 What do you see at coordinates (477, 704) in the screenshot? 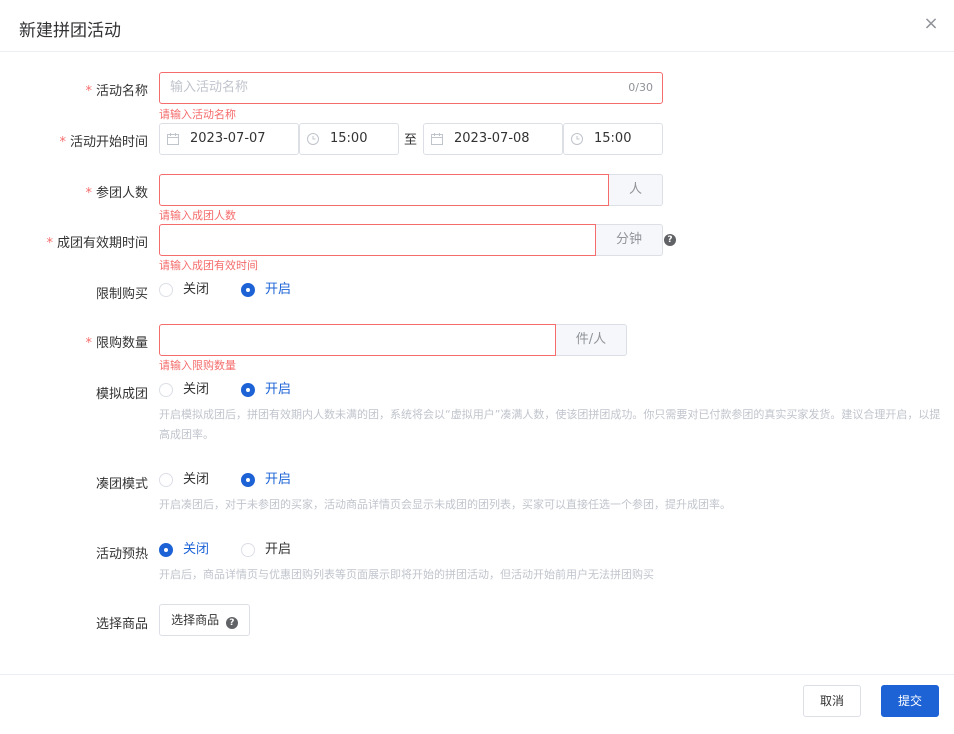
I see `dialog-footer: 取消 提交` at bounding box center [477, 704].